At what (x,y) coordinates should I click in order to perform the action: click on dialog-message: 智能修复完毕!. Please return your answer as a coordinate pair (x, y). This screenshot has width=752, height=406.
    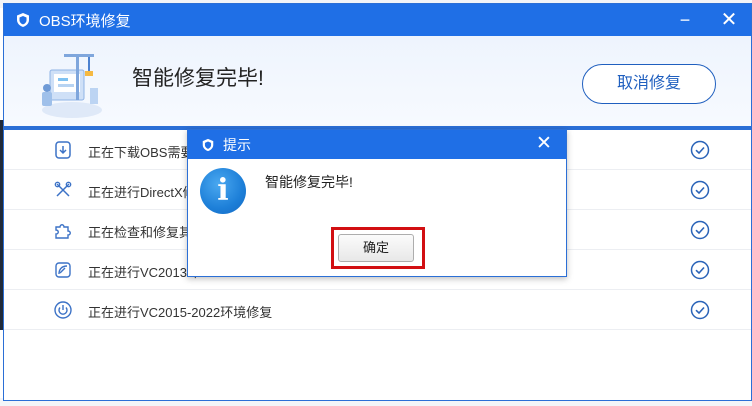
    Looking at the image, I should click on (309, 182).